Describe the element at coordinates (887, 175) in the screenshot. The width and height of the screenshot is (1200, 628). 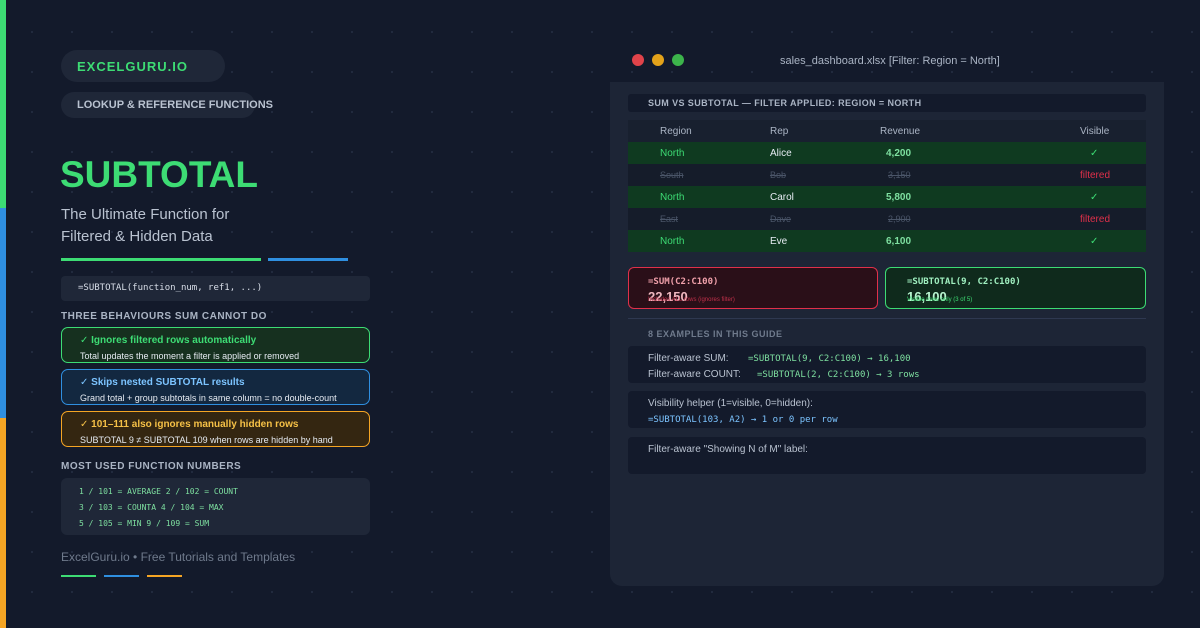
I see `table-row: South Bob 3,150 filtered` at that location.